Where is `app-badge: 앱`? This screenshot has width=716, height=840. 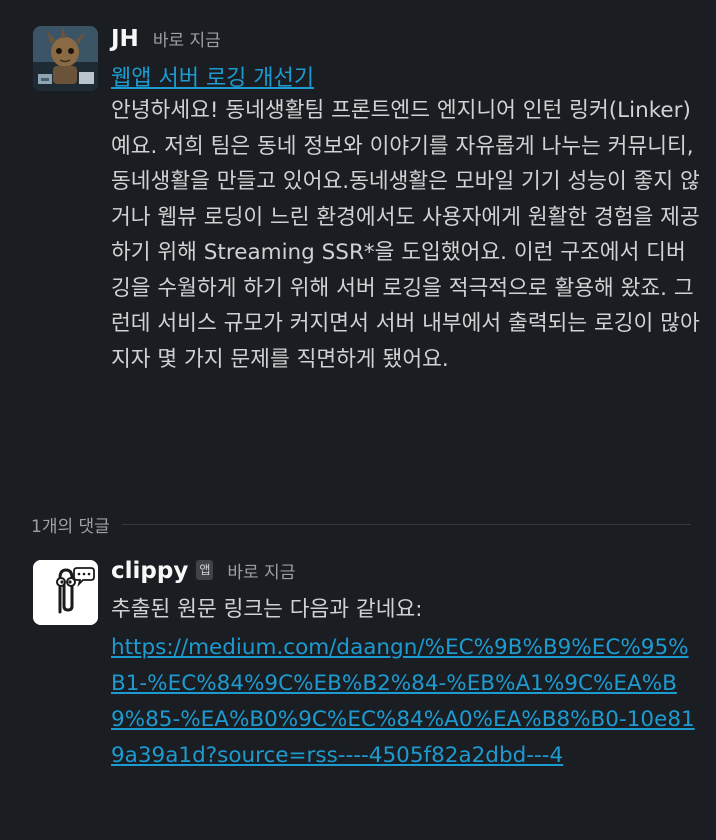
app-badge: 앱 is located at coordinates (205, 570).